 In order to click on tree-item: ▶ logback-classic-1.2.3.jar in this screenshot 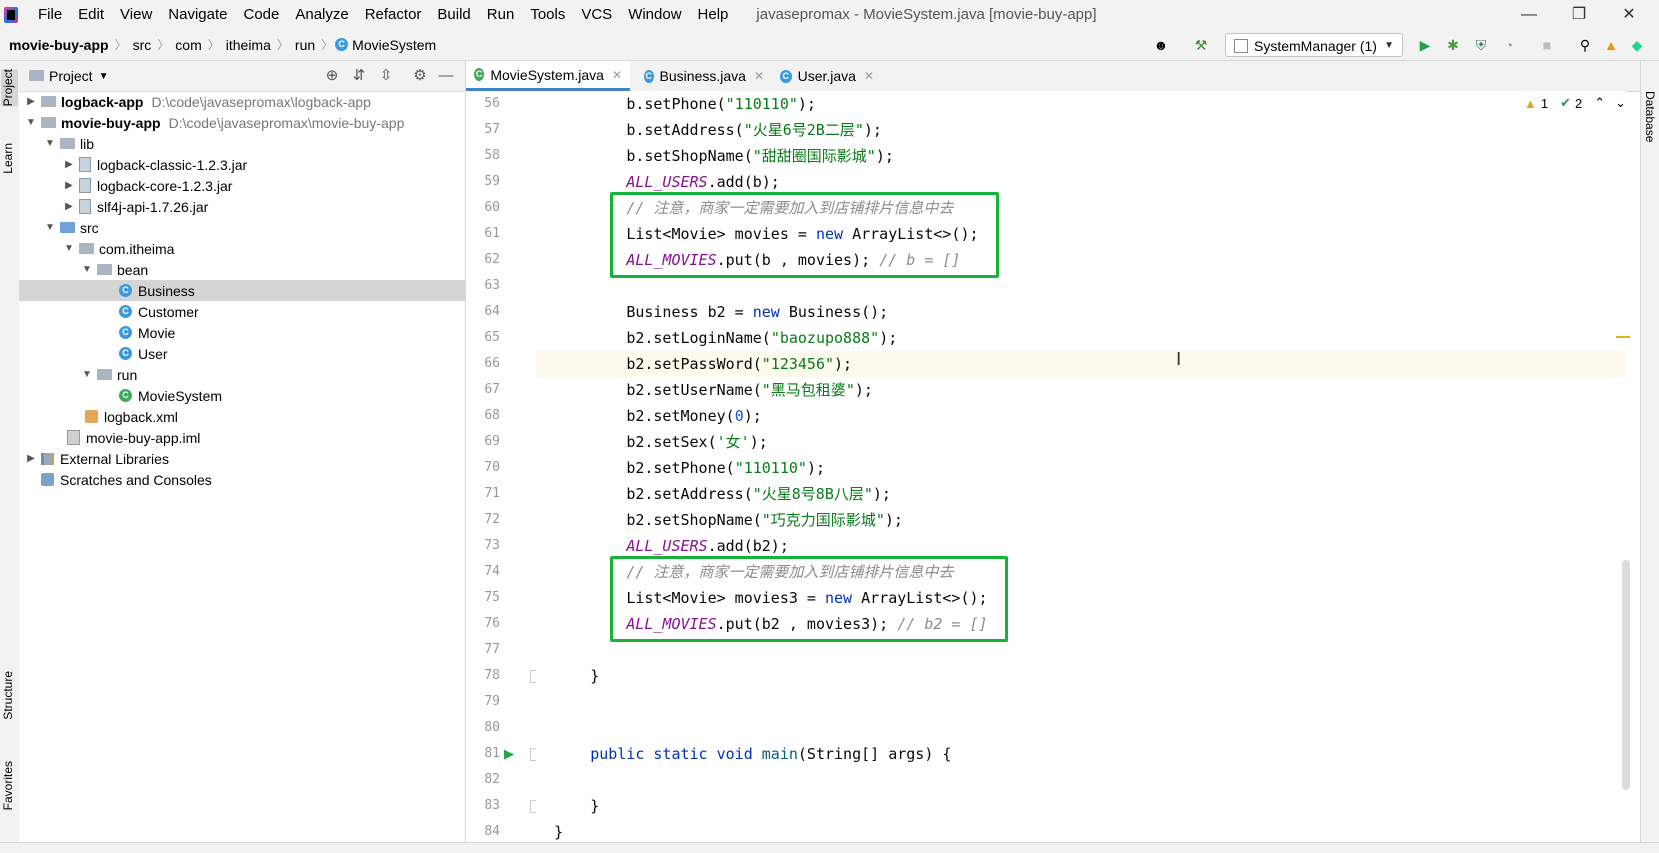, I will do `click(264, 164)`.